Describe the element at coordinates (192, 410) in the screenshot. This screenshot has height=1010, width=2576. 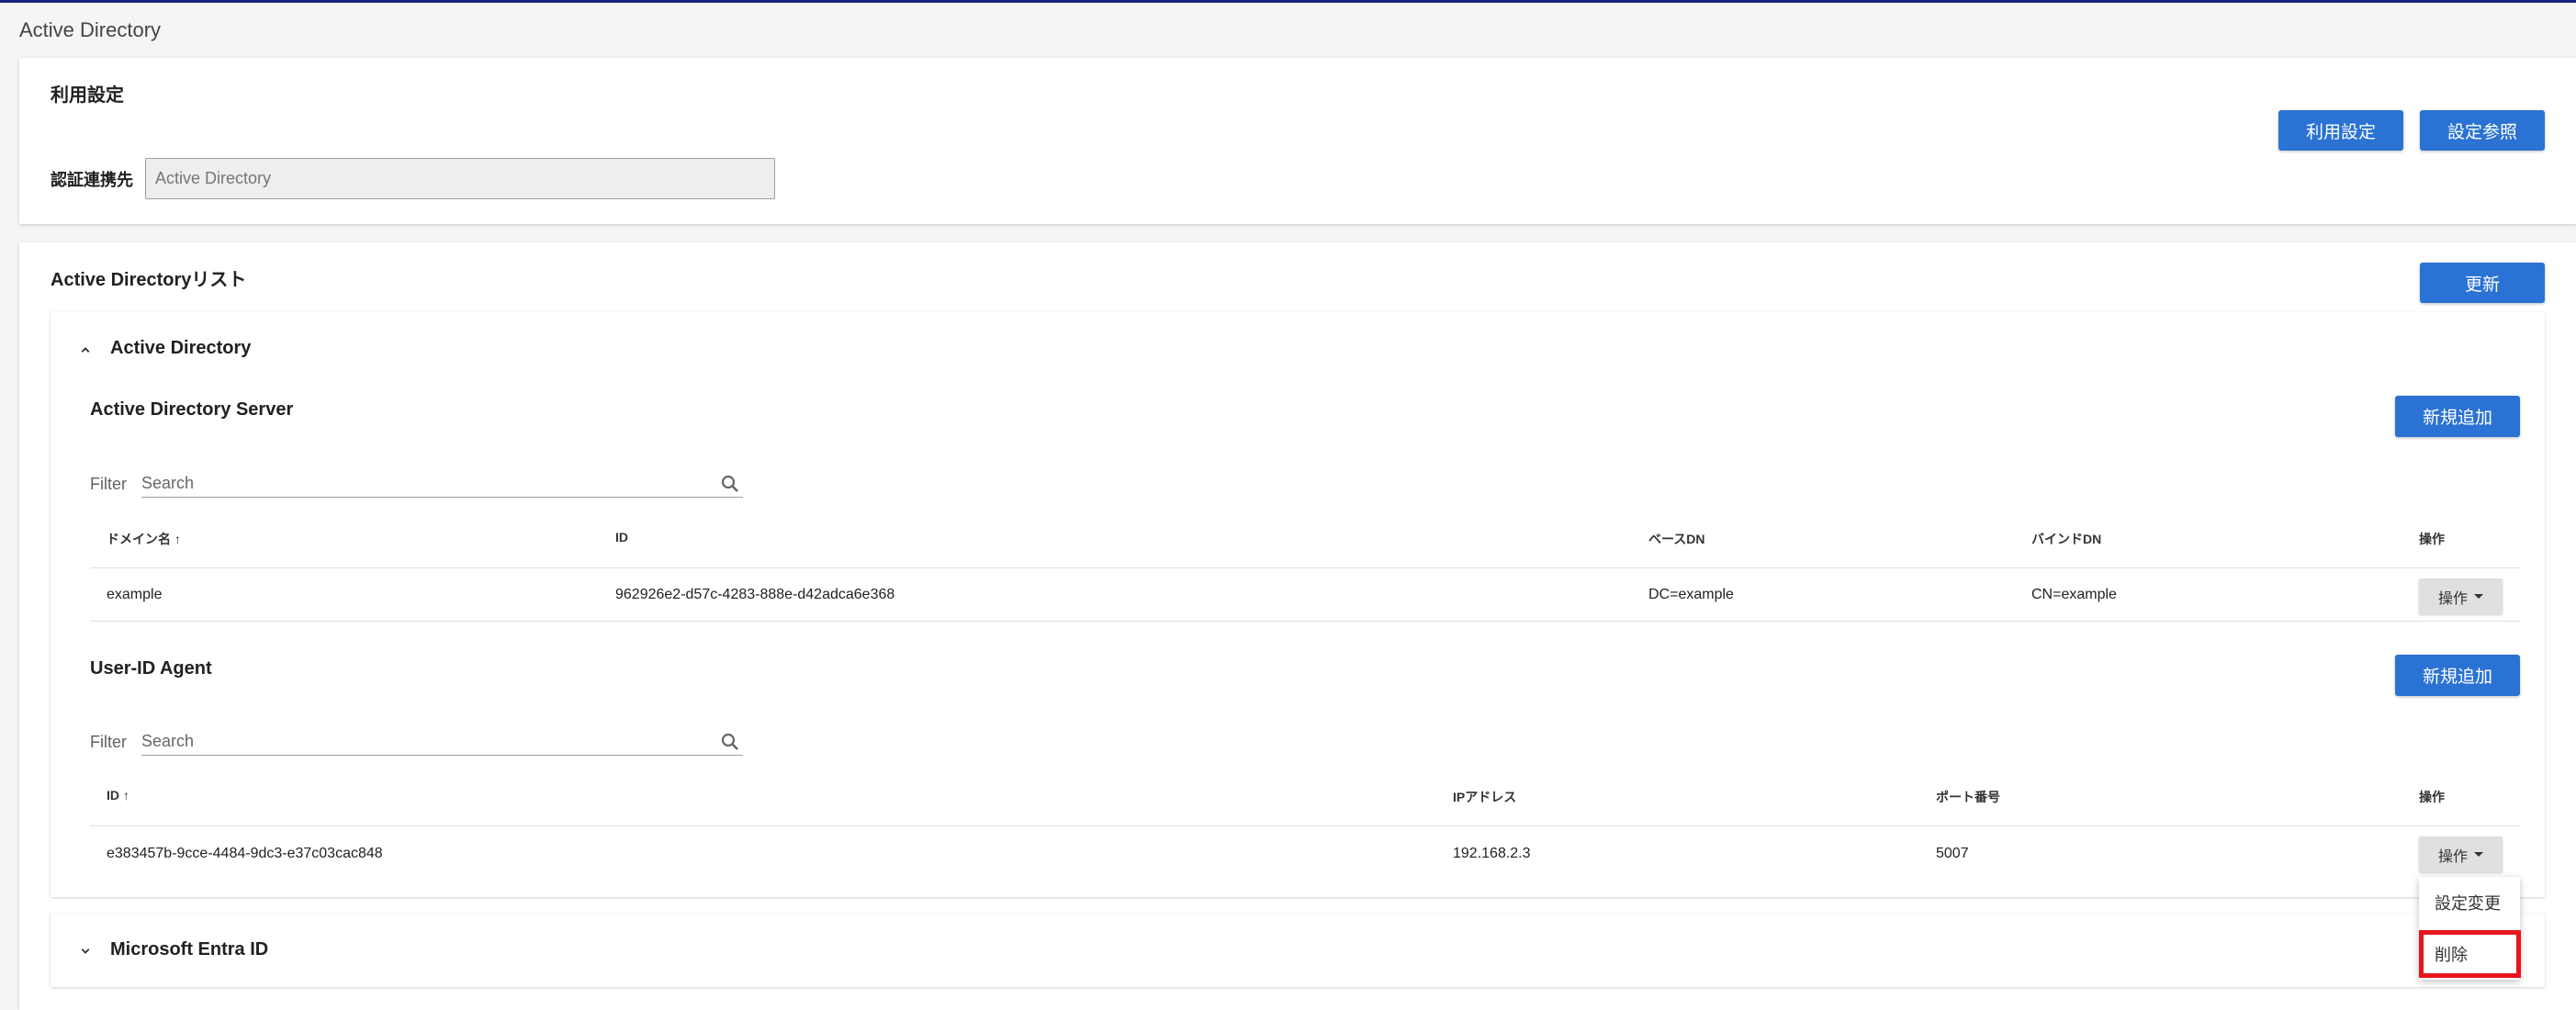
I see `ad-server-title: Active Directory Server` at that location.